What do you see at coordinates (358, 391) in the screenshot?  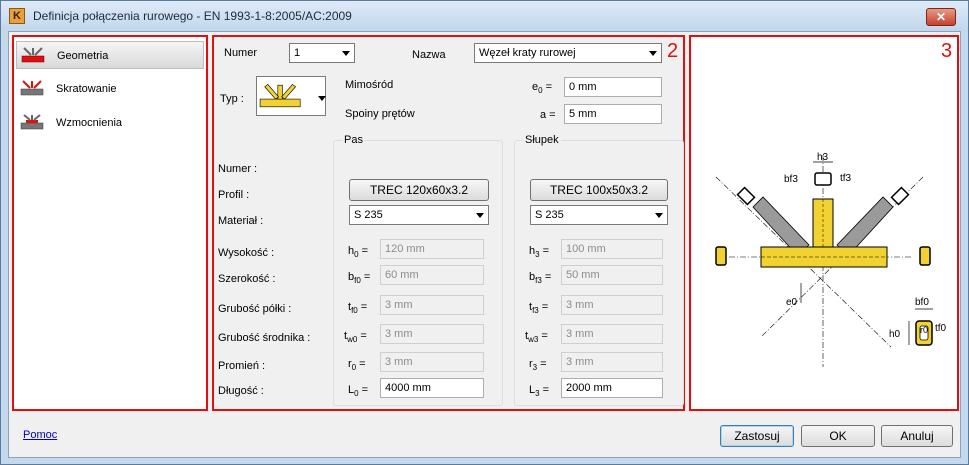 I see `pas-l-symbol: L0 =` at bounding box center [358, 391].